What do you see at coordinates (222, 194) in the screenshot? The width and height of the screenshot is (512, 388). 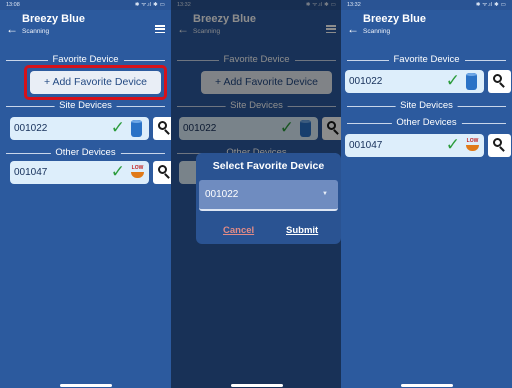 I see `select-value: 001022` at bounding box center [222, 194].